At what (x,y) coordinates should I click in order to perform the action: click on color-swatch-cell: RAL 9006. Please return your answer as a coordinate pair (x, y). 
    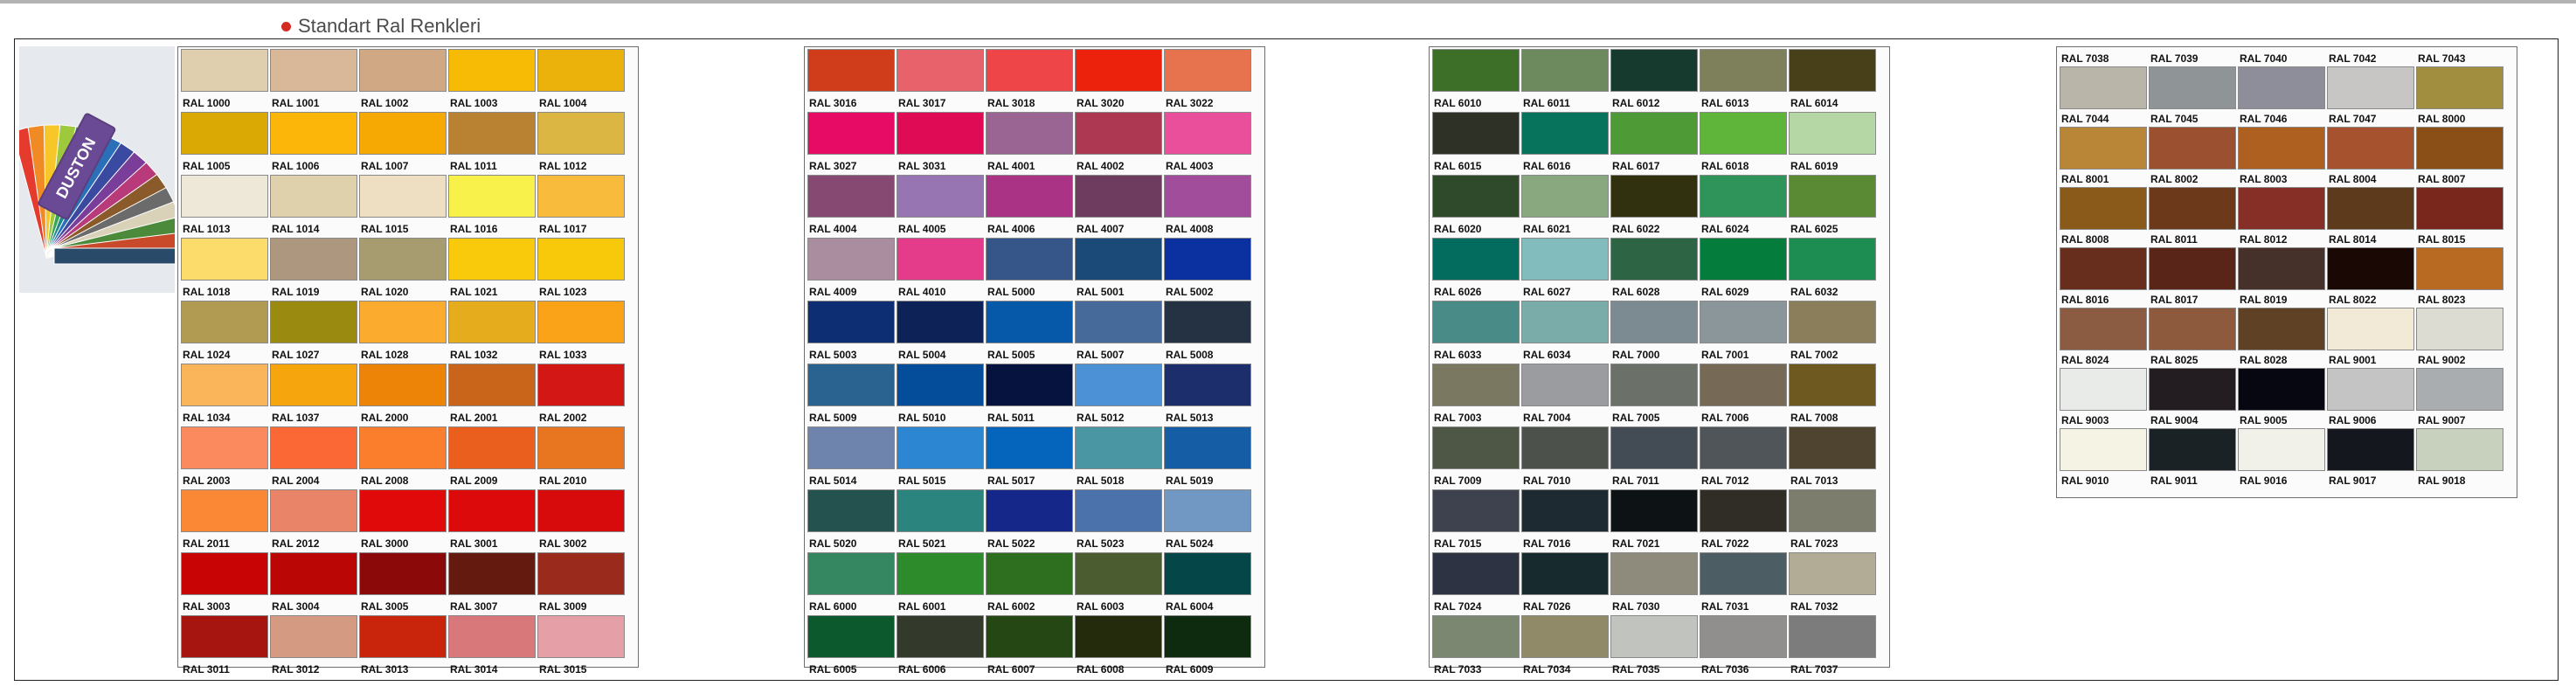
    Looking at the image, I should click on (2370, 441).